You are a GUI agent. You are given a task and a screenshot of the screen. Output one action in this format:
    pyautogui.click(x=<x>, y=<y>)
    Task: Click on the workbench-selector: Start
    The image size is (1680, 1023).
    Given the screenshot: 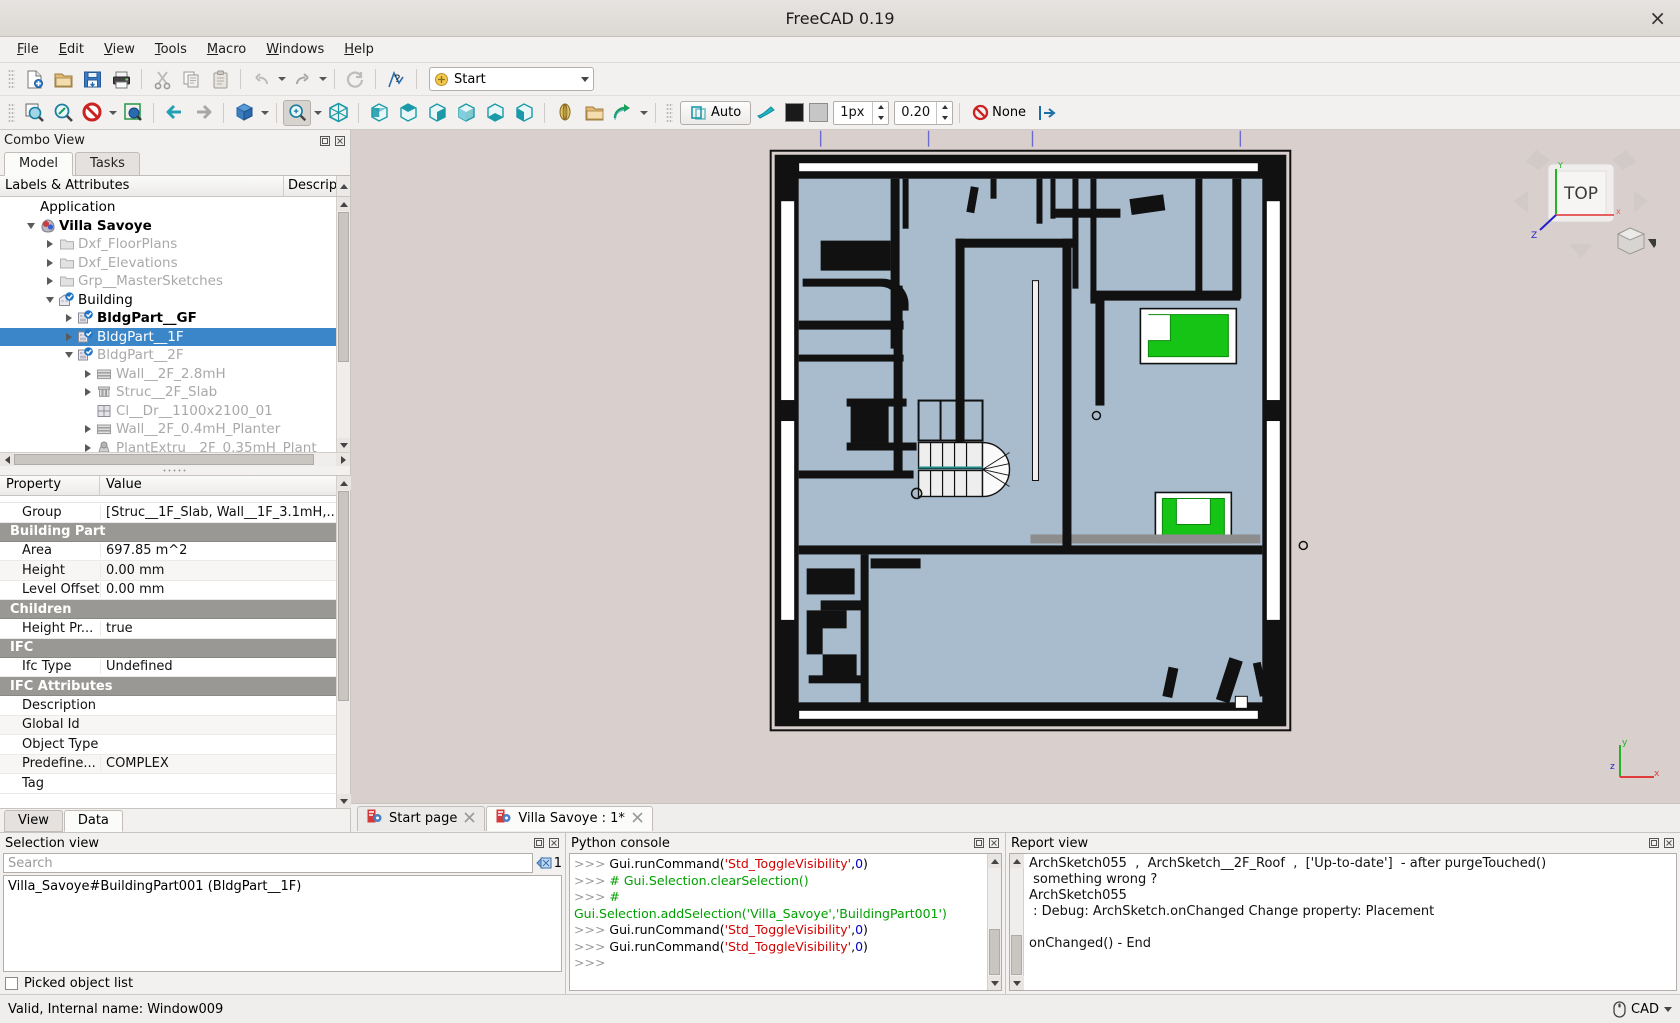 What is the action you would take?
    pyautogui.click(x=511, y=79)
    